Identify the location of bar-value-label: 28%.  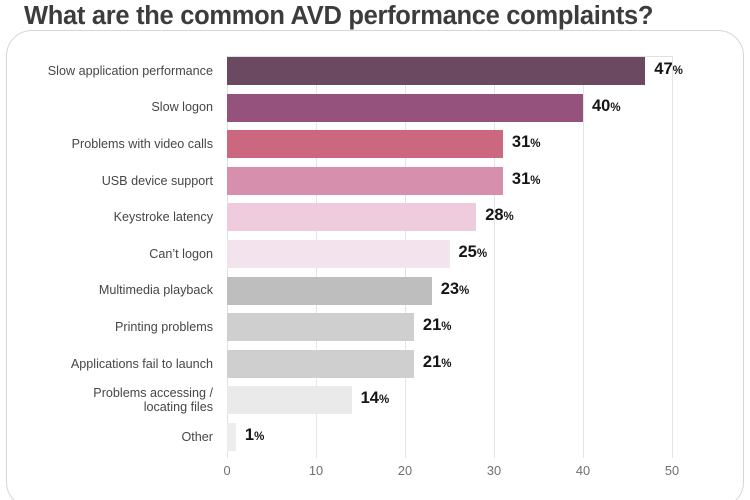
(499, 215).